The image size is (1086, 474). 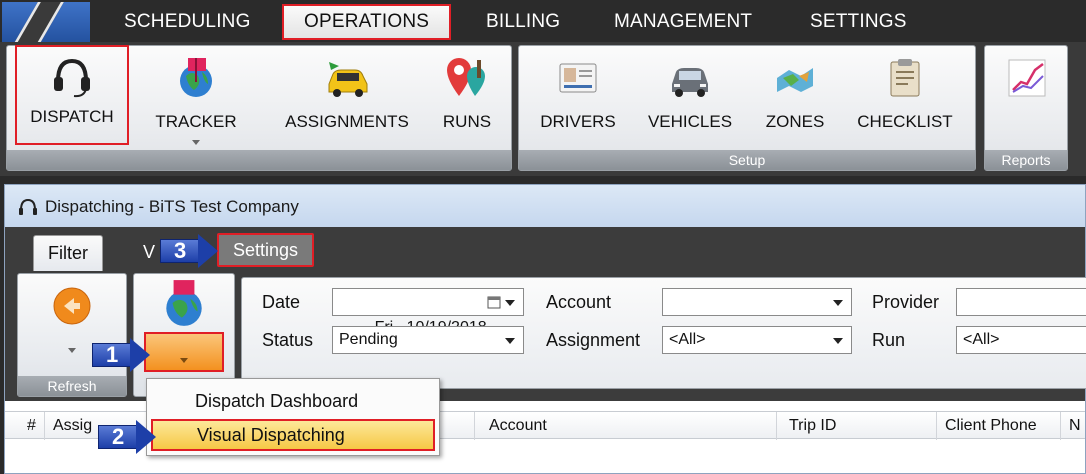 I want to click on clipboard-icon, so click(x=905, y=78).